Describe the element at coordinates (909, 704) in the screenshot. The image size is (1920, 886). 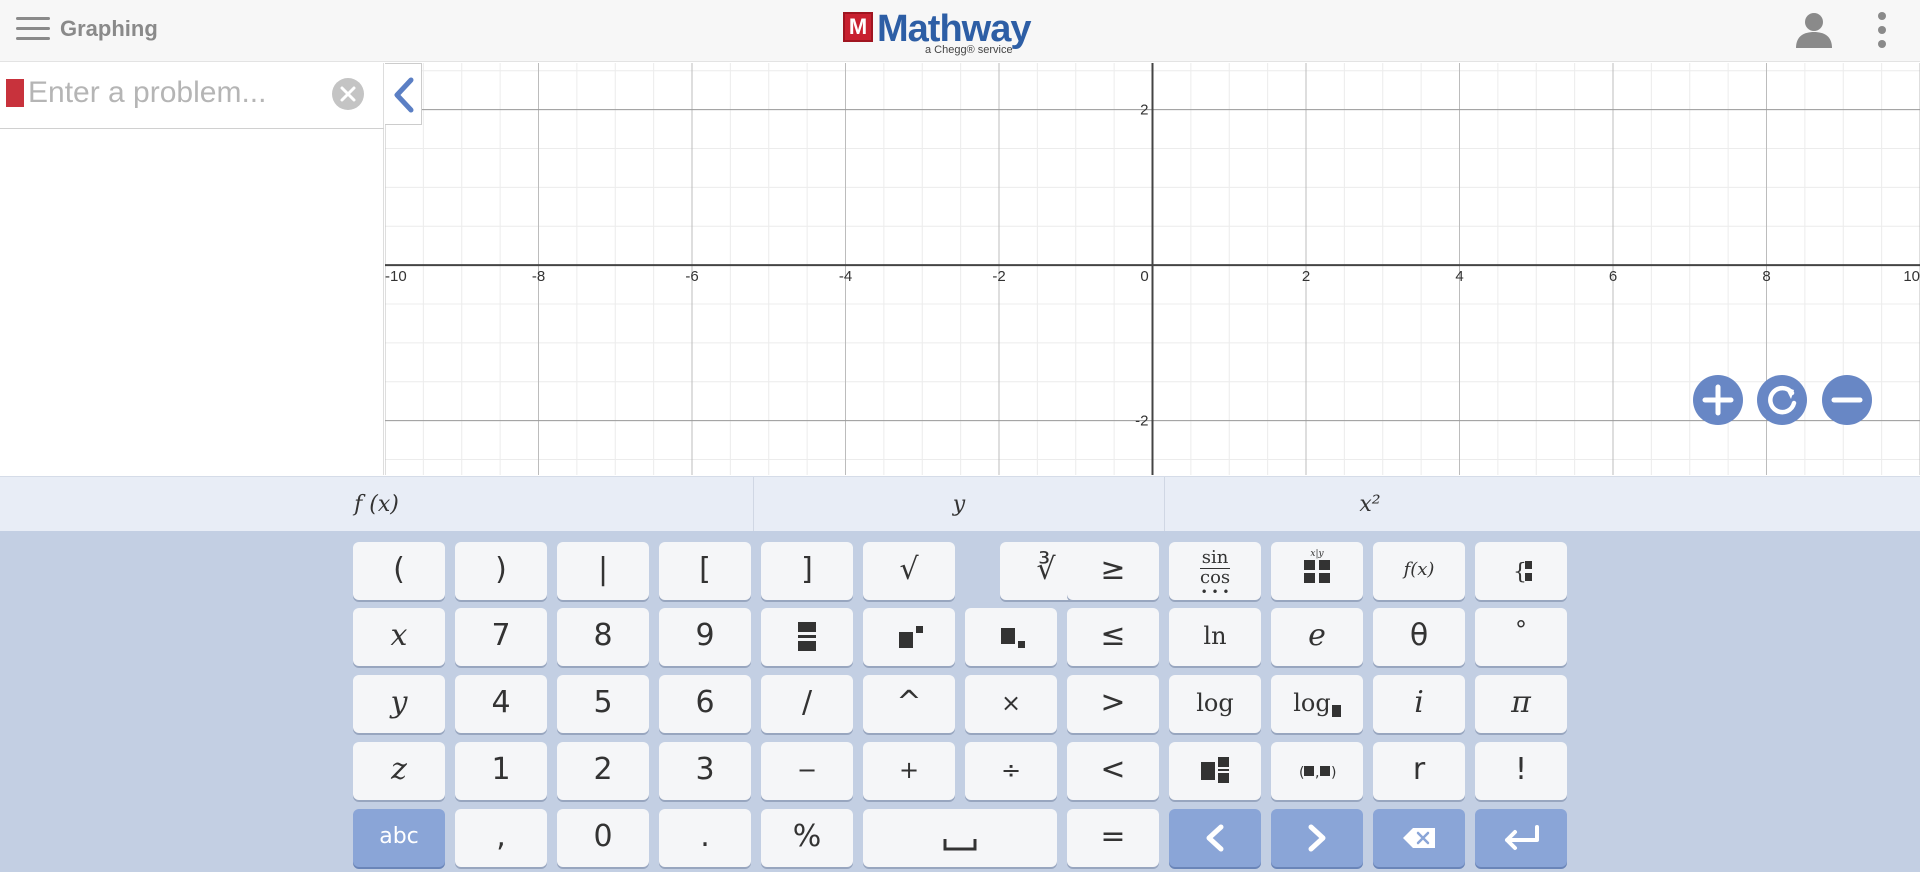
I see `key-caret: ^` at that location.